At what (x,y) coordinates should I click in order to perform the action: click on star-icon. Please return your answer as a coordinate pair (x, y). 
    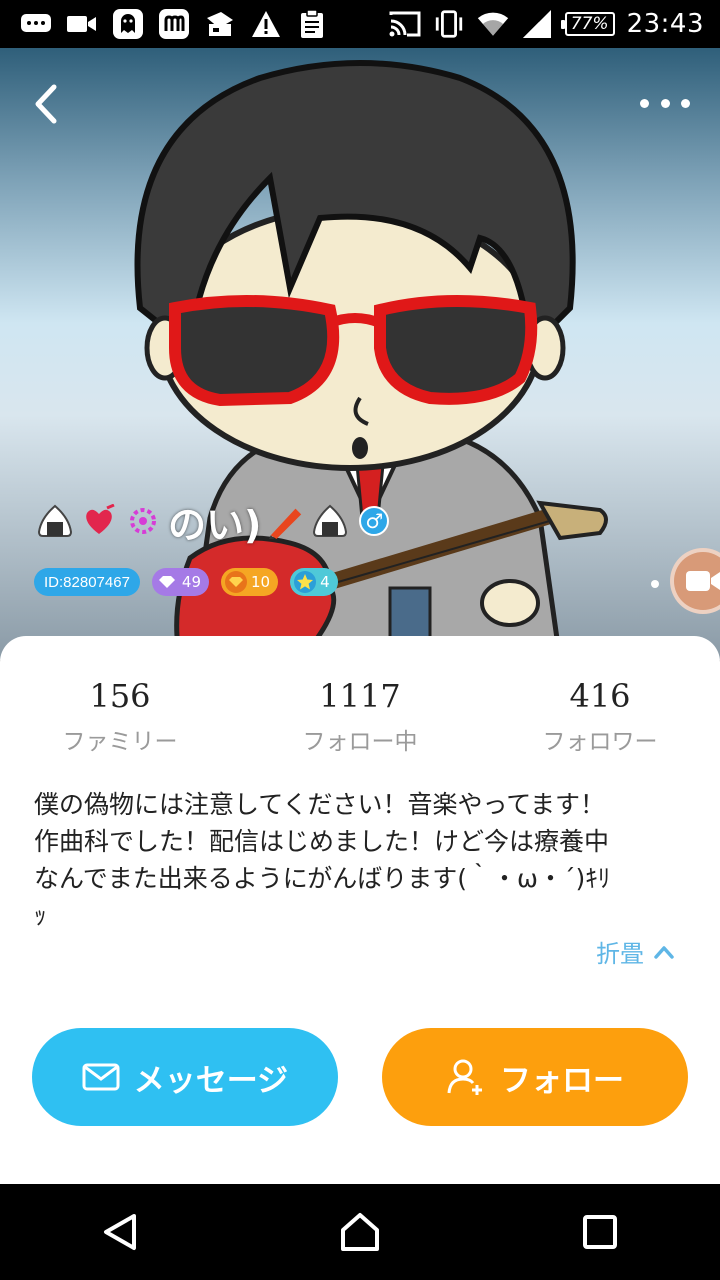
    Looking at the image, I should click on (305, 582).